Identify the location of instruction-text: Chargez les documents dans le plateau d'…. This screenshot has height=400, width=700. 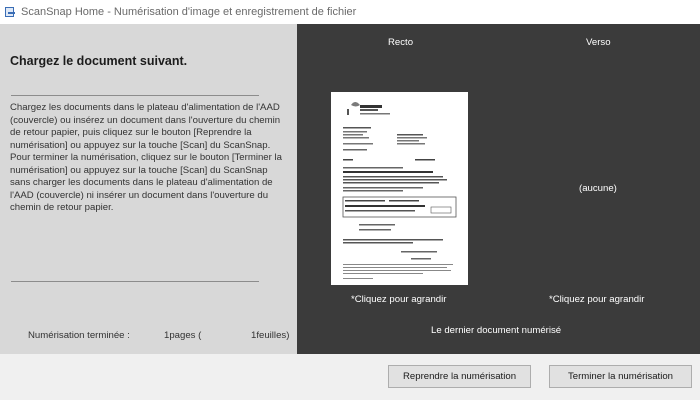
(146, 158).